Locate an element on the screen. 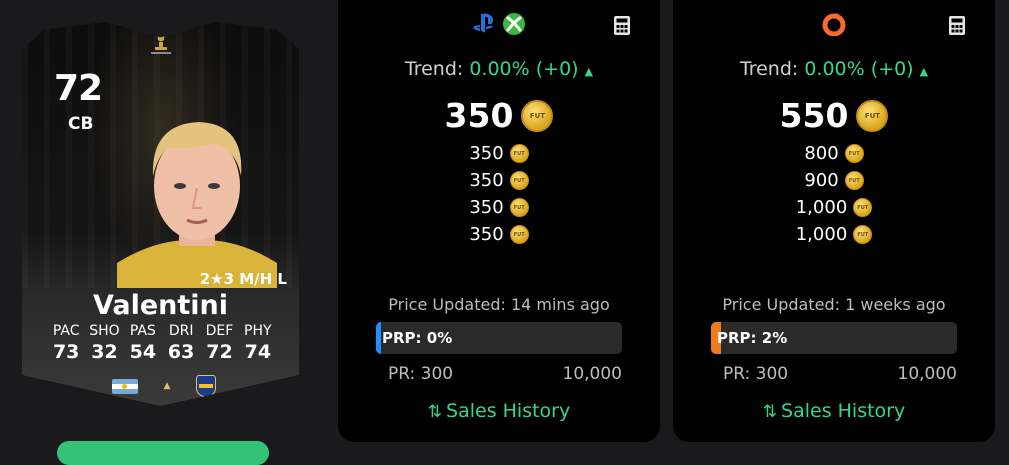  stat-phy: PHY 74 is located at coordinates (258, 343).